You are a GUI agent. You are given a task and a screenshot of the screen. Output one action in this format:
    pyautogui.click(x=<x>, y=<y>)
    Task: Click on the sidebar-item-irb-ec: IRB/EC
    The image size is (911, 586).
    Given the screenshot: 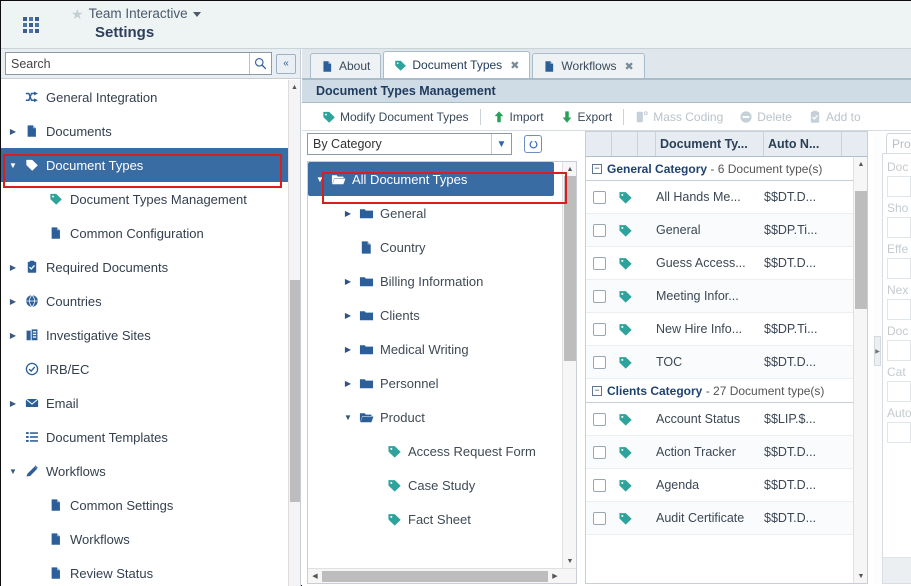 What is the action you would take?
    pyautogui.click(x=144, y=369)
    